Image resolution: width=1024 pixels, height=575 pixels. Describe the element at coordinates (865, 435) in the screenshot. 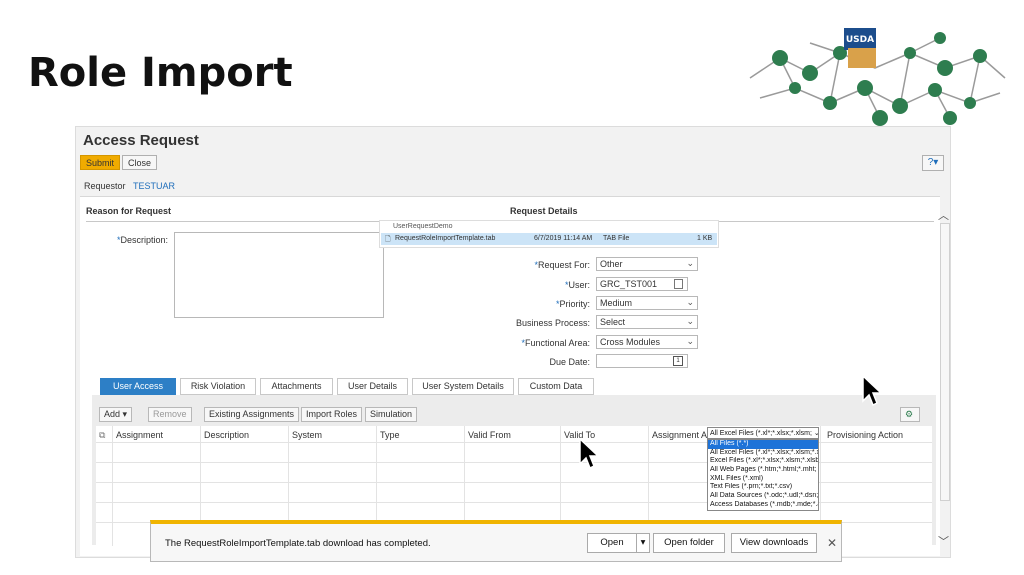

I see `column-provisioning-action: Provisioning Action` at that location.